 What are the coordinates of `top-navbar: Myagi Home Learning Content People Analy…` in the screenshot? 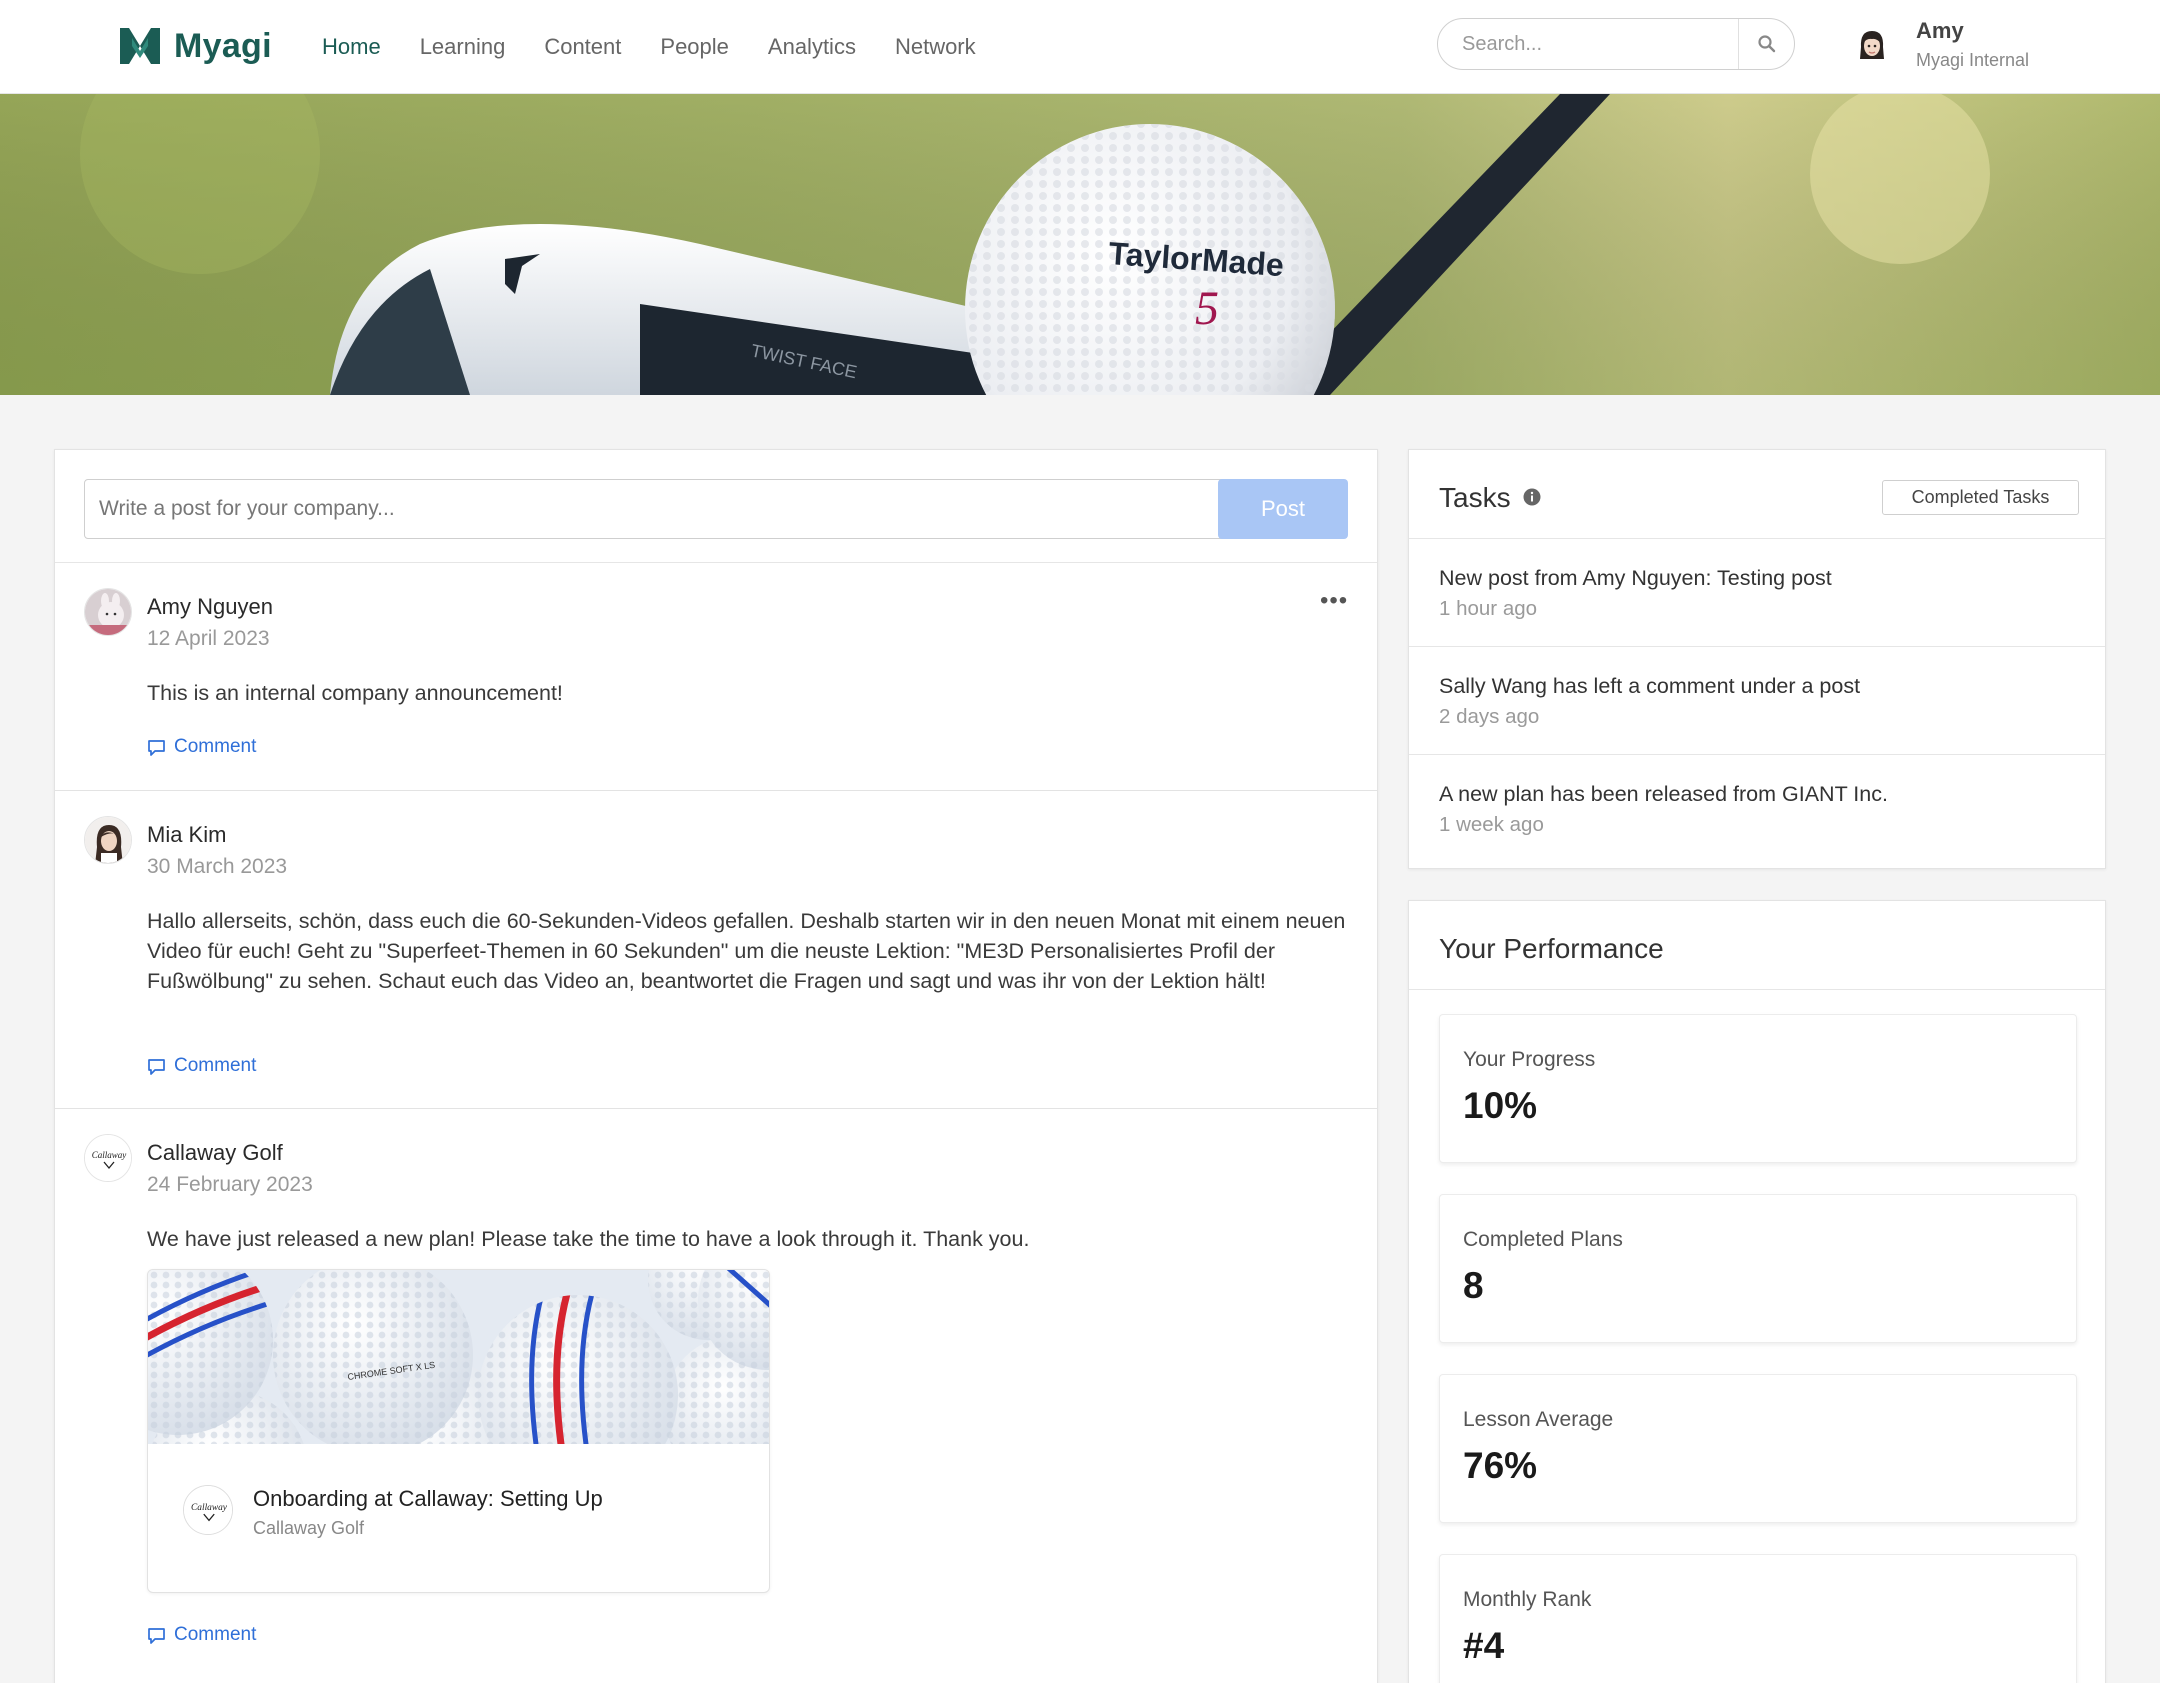 It's located at (1080, 47).